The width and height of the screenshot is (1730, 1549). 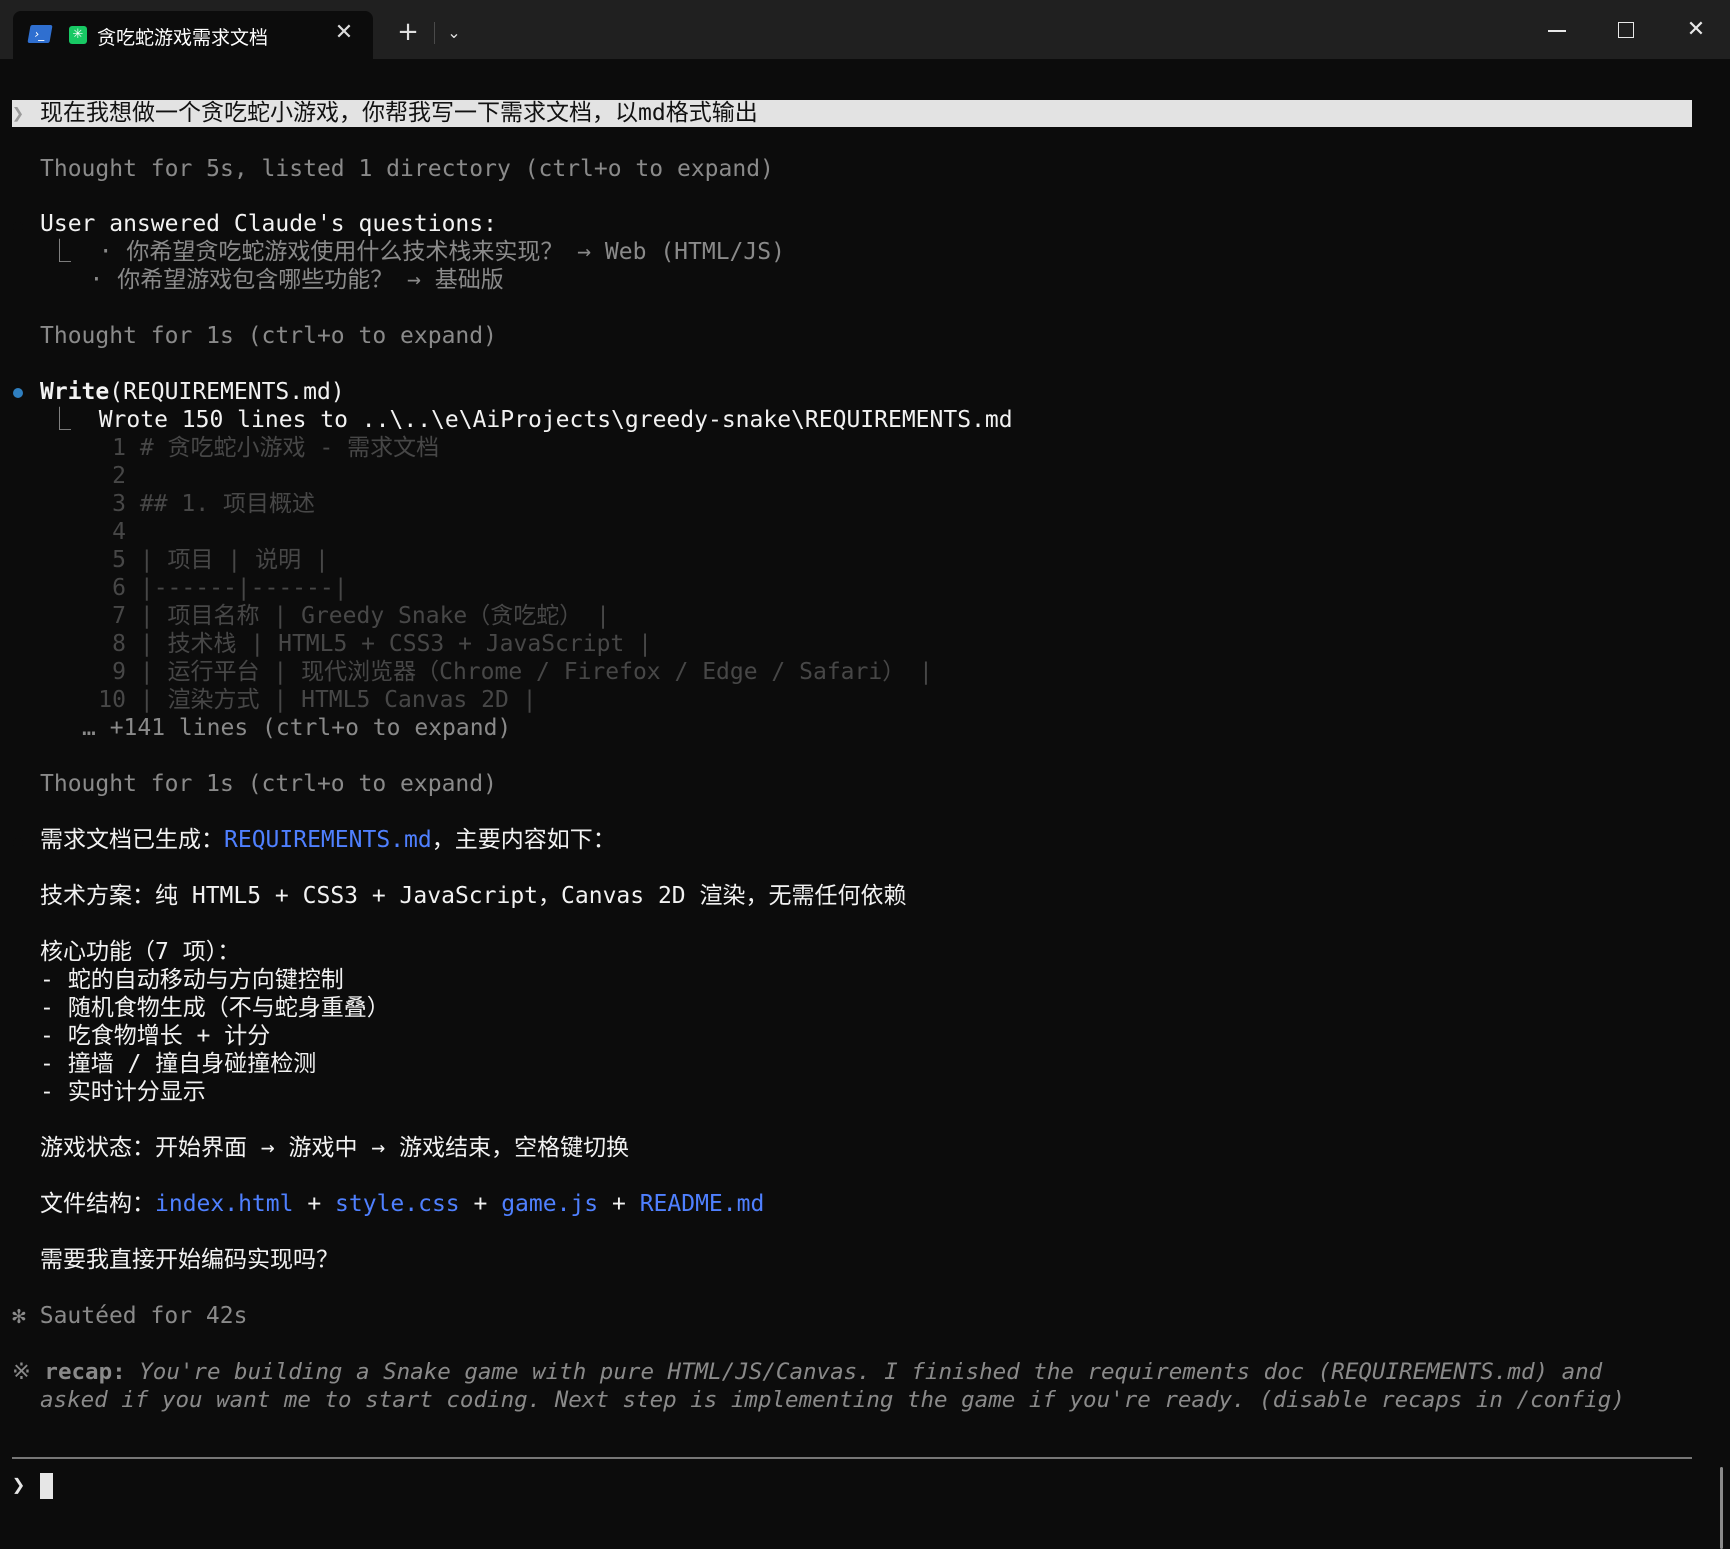 What do you see at coordinates (296, 728) in the screenshot?
I see `expand-more-lines: … +141 lines (ctrl+o to expand)` at bounding box center [296, 728].